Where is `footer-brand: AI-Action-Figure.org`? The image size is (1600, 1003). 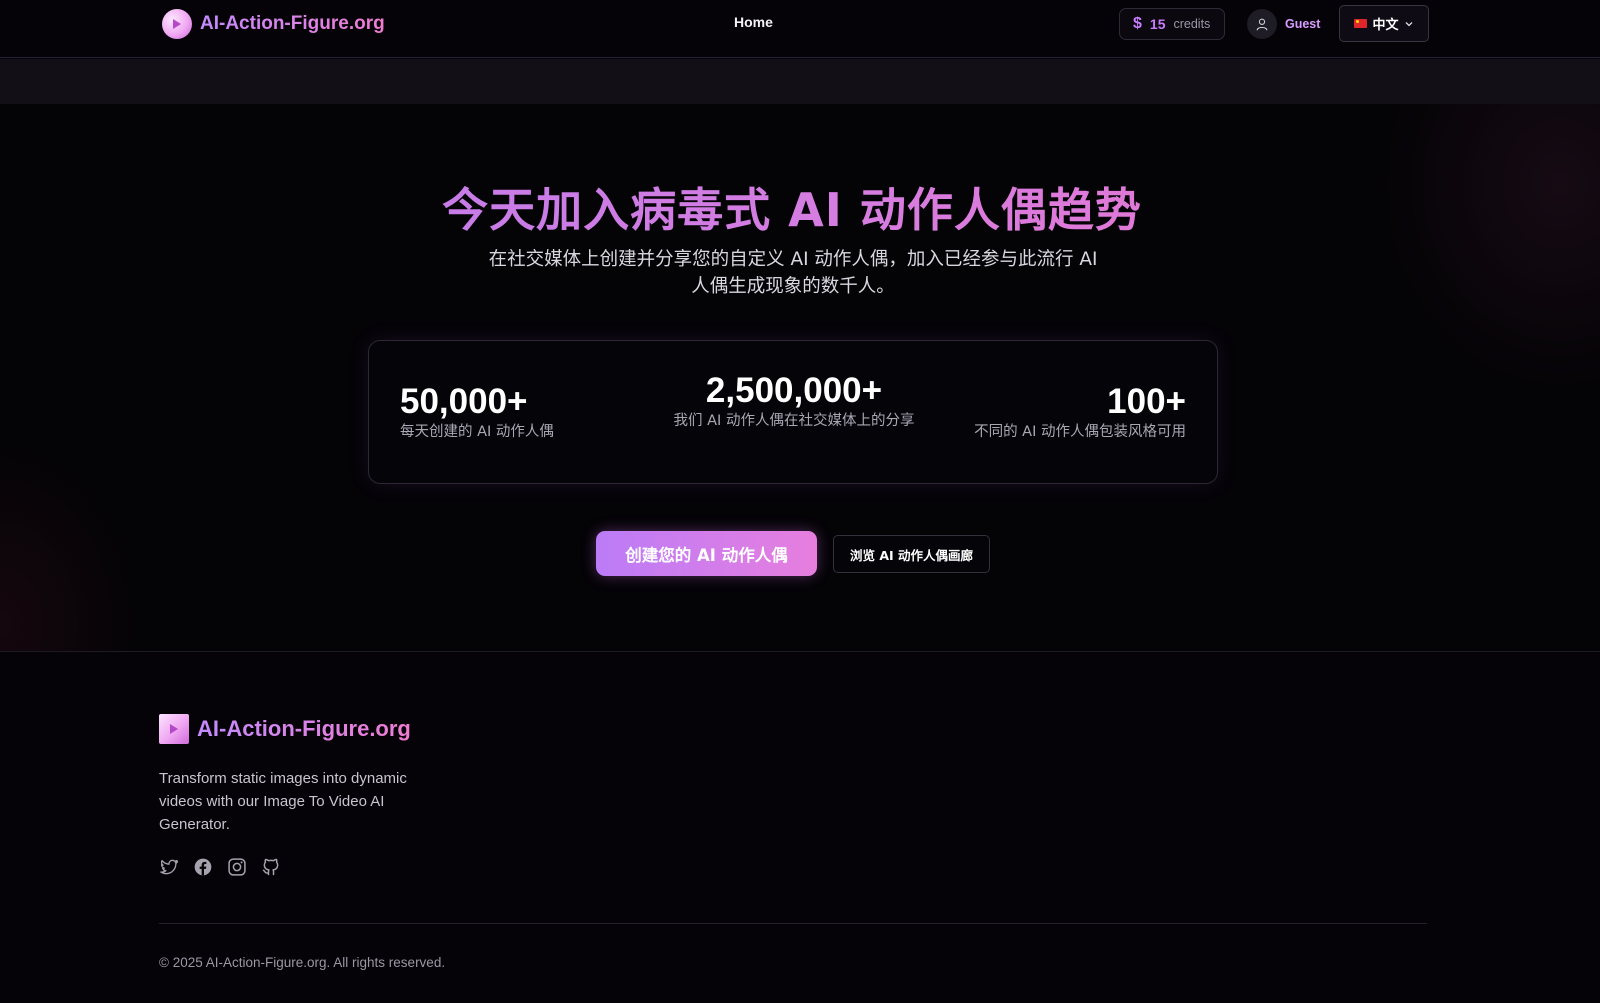 footer-brand: AI-Action-Figure.org is located at coordinates (285, 729).